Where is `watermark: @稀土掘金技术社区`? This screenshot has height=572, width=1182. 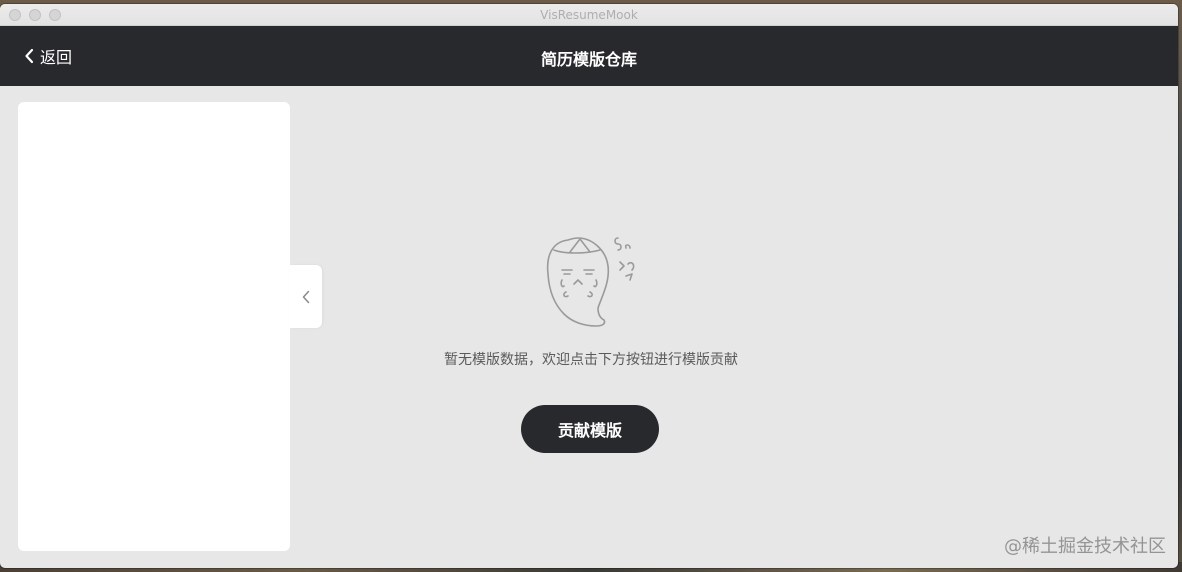 watermark: @稀土掘金技术社区 is located at coordinates (1085, 546).